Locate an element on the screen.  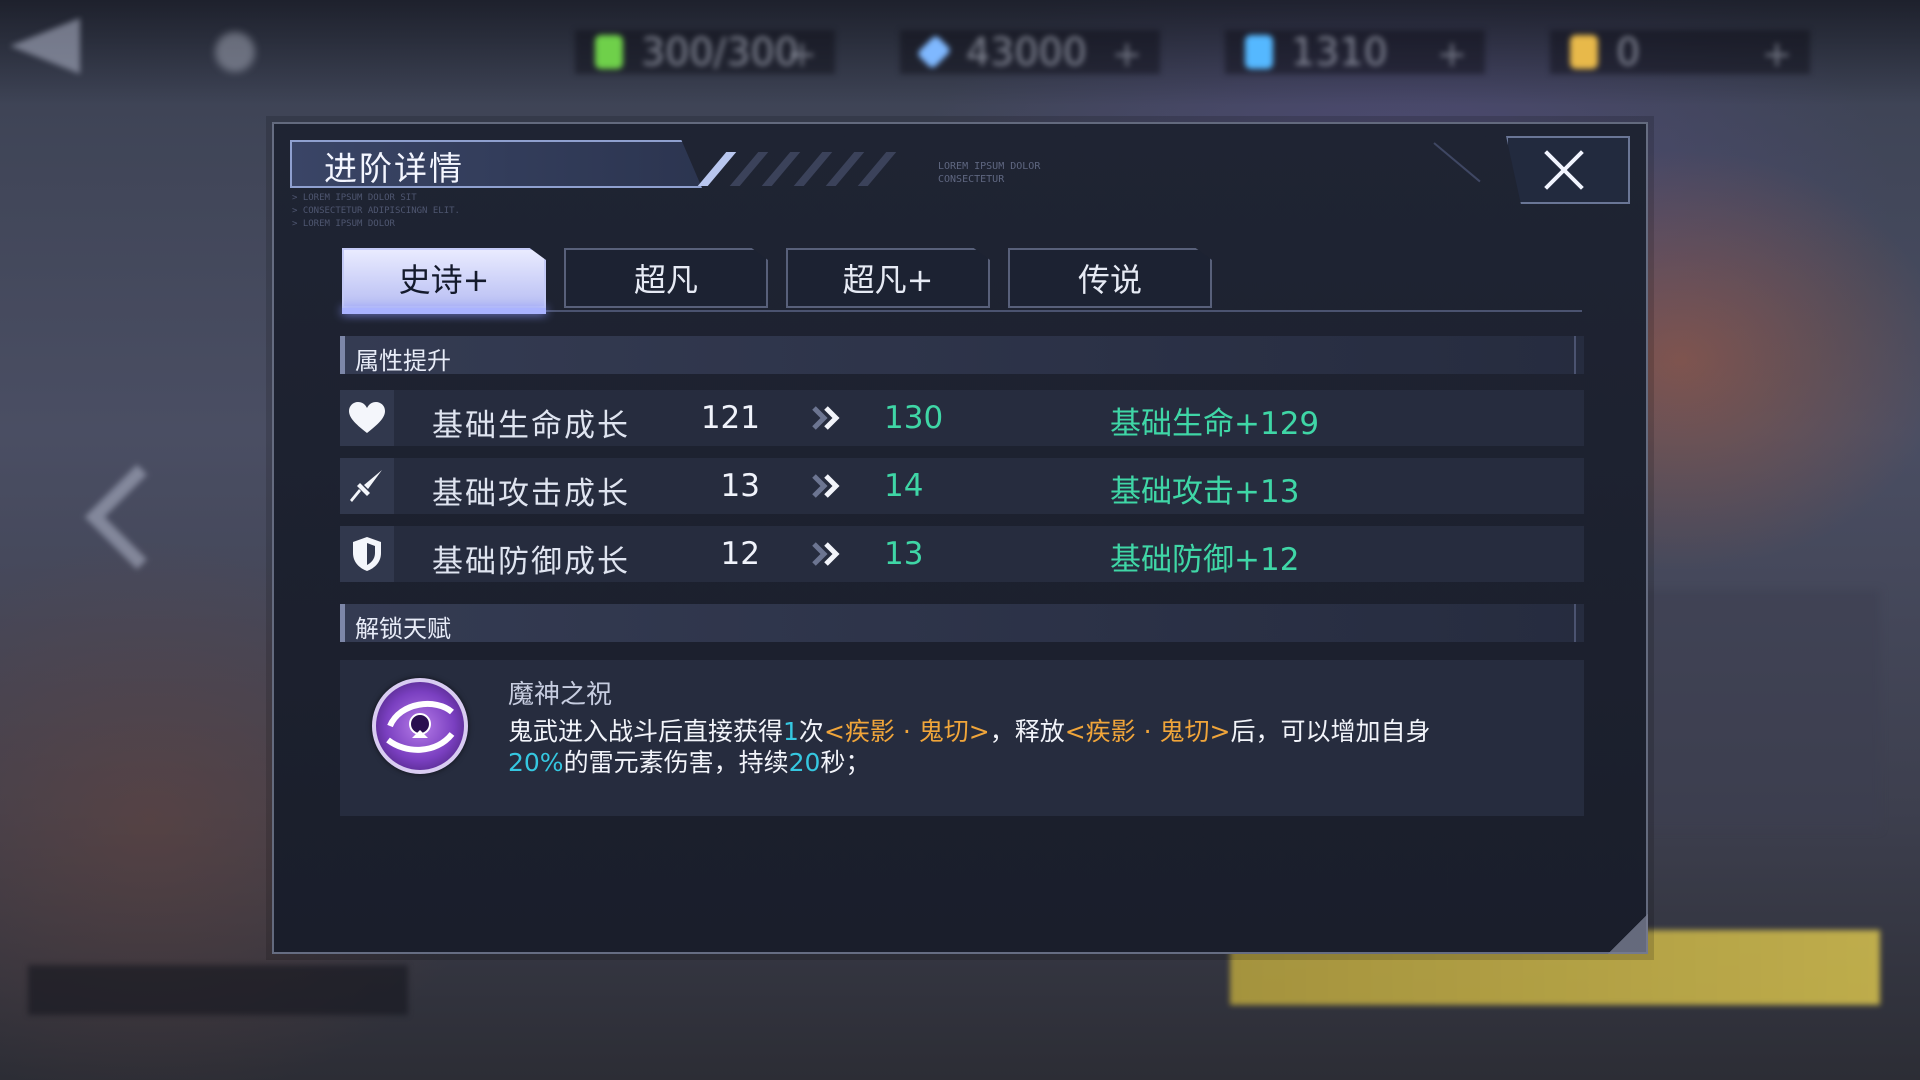
add-coin-button: + is located at coordinates (1777, 54).